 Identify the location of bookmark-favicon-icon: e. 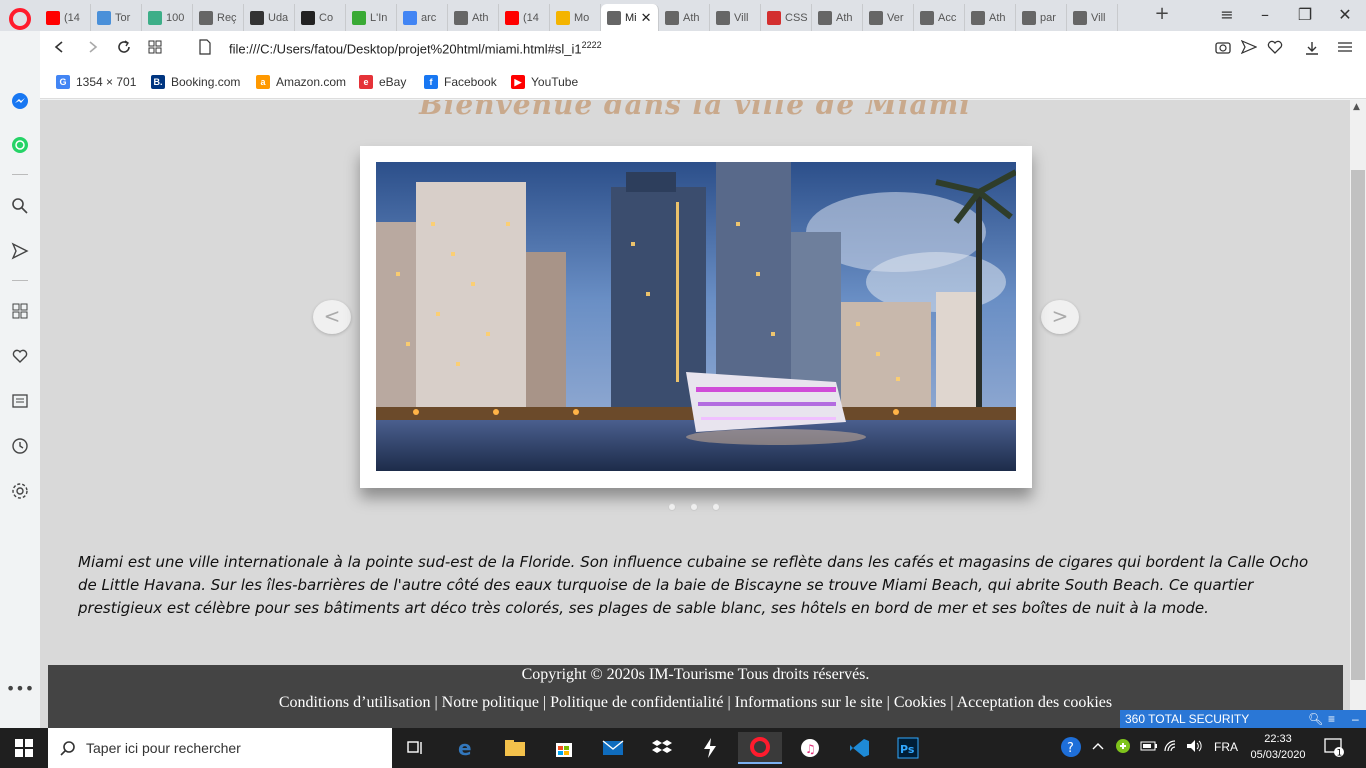
(366, 82).